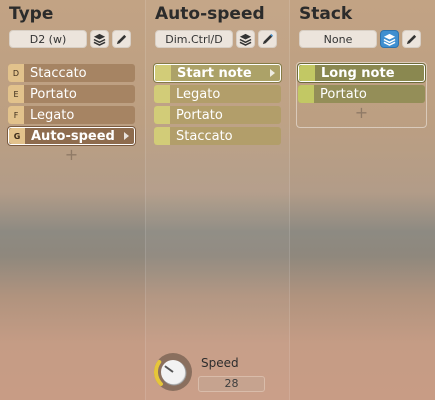  Describe the element at coordinates (231, 384) in the screenshot. I see `speed-value-field: 28` at that location.